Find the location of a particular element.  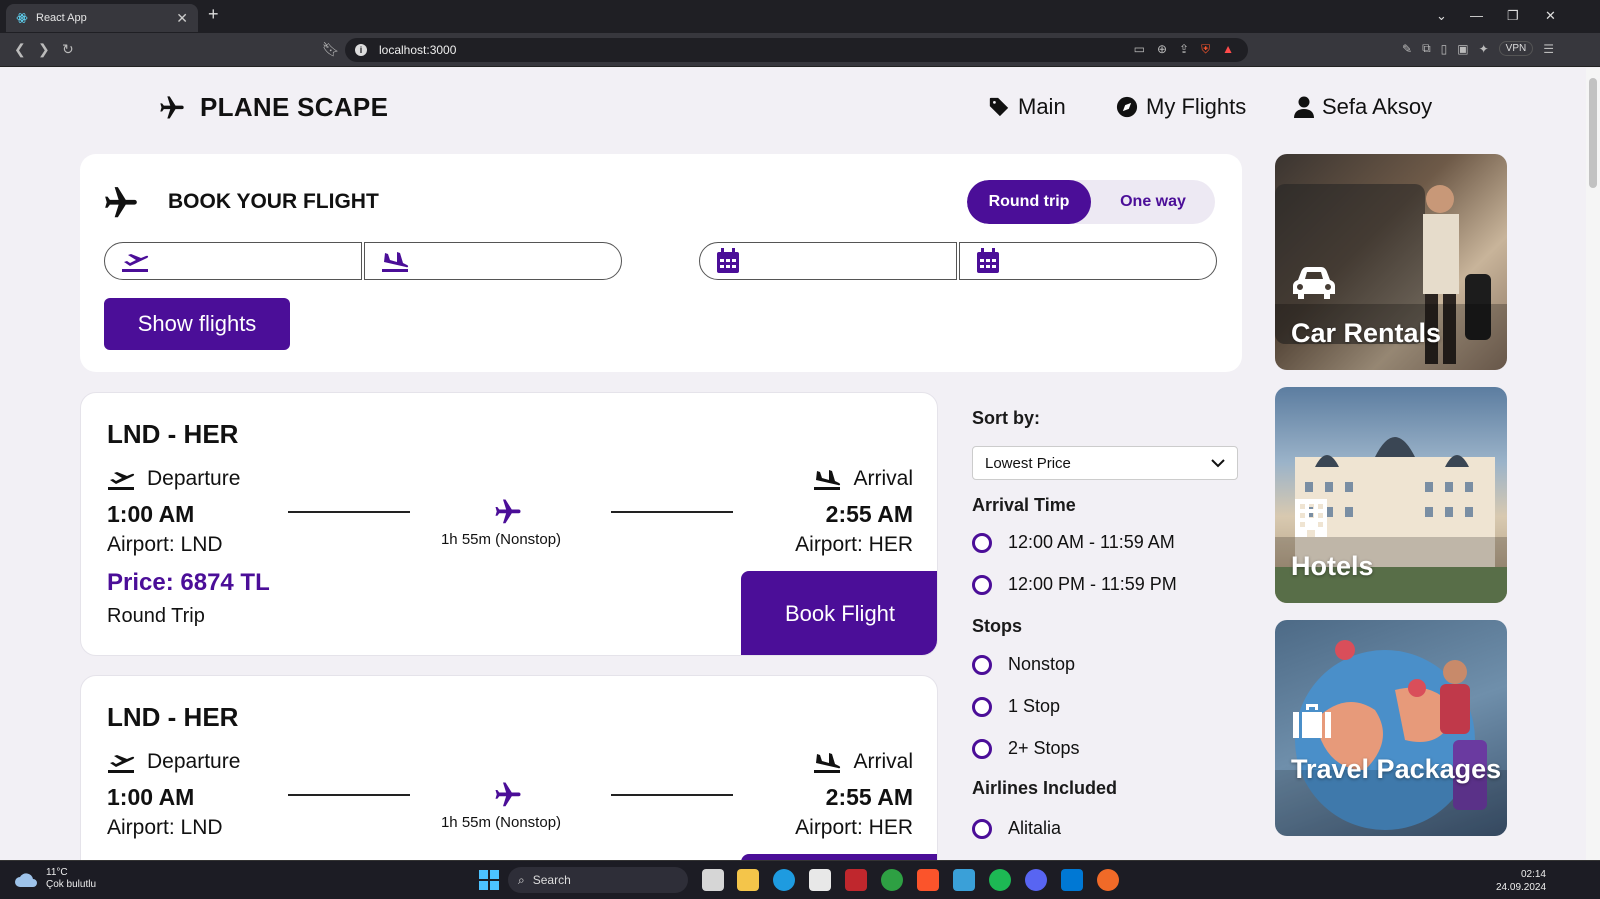

plane-icon is located at coordinates (121, 203).